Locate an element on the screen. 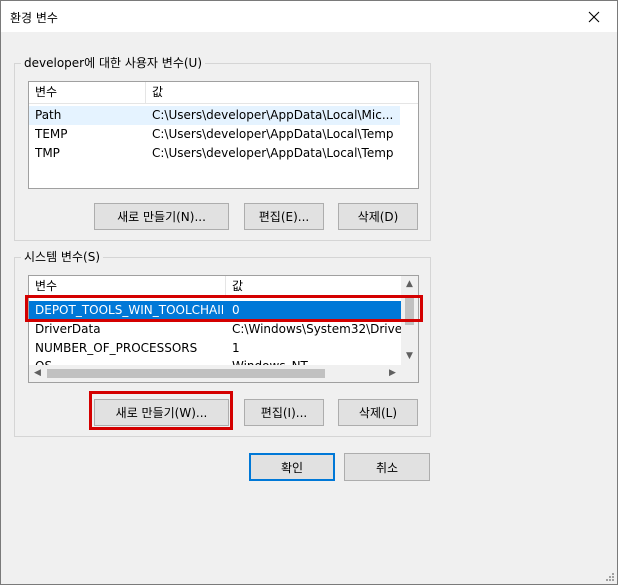 The width and height of the screenshot is (618, 585). user-variables-label: developer에 대한 사용자 변수(U) is located at coordinates (113, 63).